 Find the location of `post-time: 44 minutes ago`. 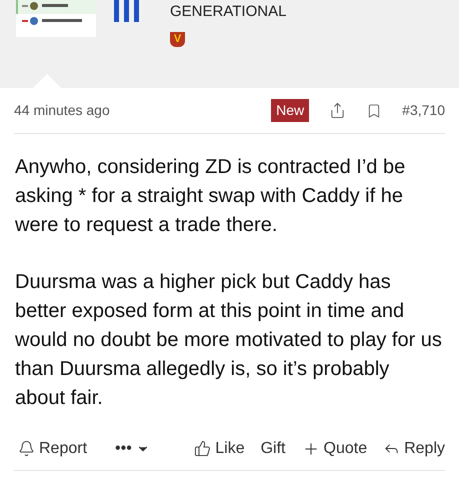

post-time: 44 minutes ago is located at coordinates (62, 110).